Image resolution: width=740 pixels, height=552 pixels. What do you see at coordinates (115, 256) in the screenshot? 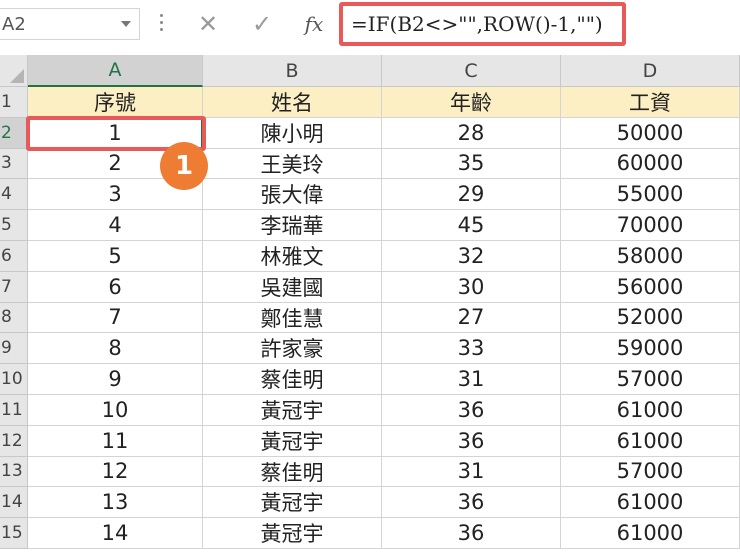
I see `table-cell: 5` at bounding box center [115, 256].